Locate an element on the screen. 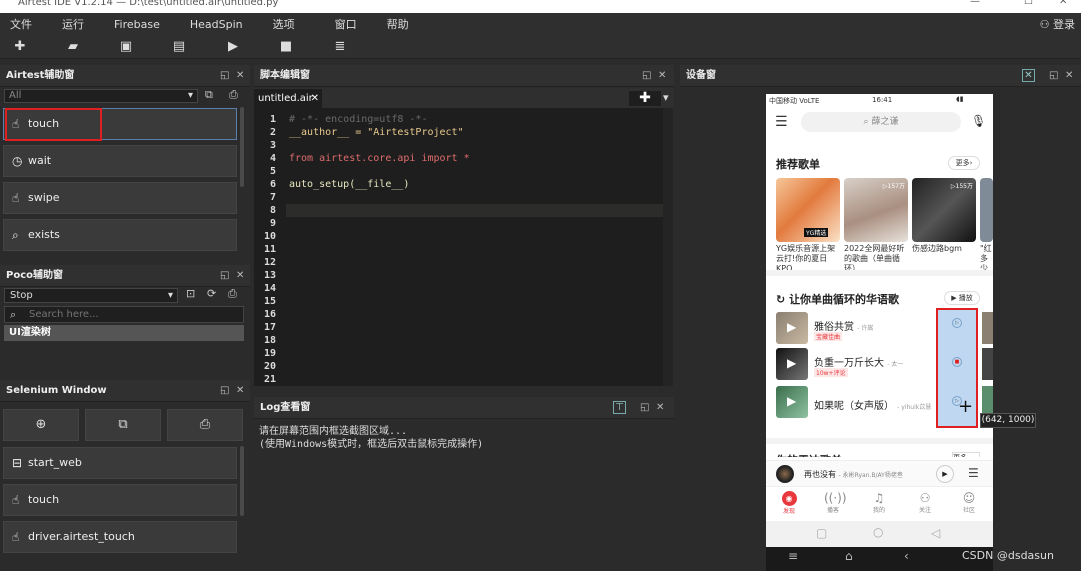 This screenshot has height=571, width=1081. browser-window-button: ⧉ is located at coordinates (123, 425).